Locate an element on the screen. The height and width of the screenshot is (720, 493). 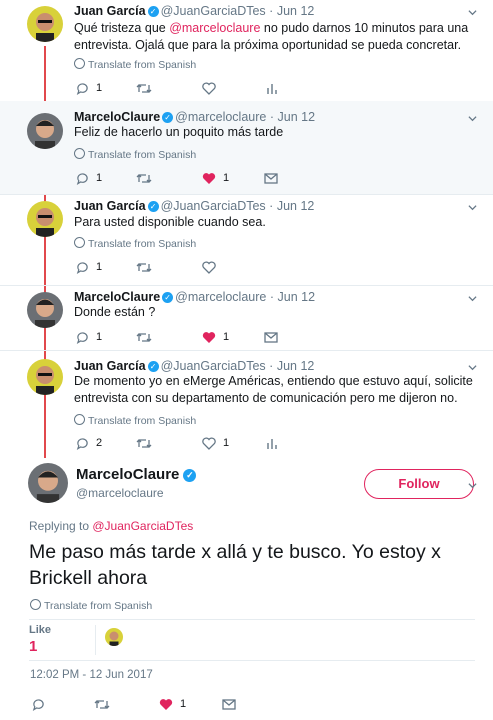
reply-button is located at coordinates (42, 704).